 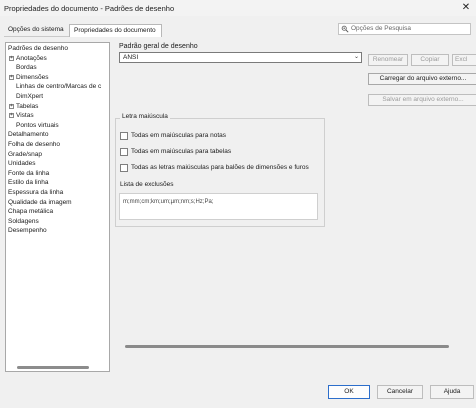 I want to click on tree-item-label: Desempenho, so click(x=27, y=231).